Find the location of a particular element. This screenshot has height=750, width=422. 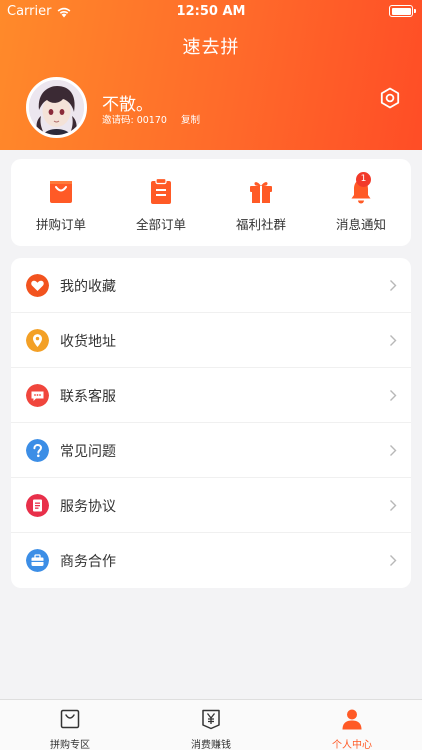

status-bar: Carrier 12:50 AM is located at coordinates (211, 11).